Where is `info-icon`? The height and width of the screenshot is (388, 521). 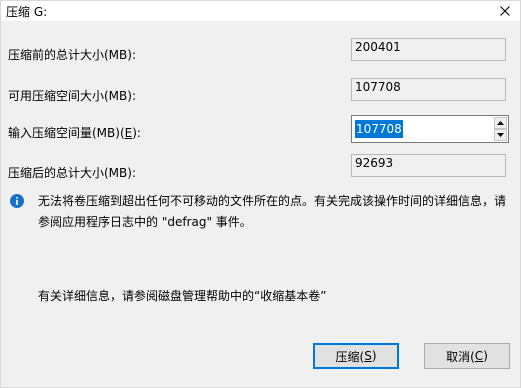
info-icon is located at coordinates (17, 201).